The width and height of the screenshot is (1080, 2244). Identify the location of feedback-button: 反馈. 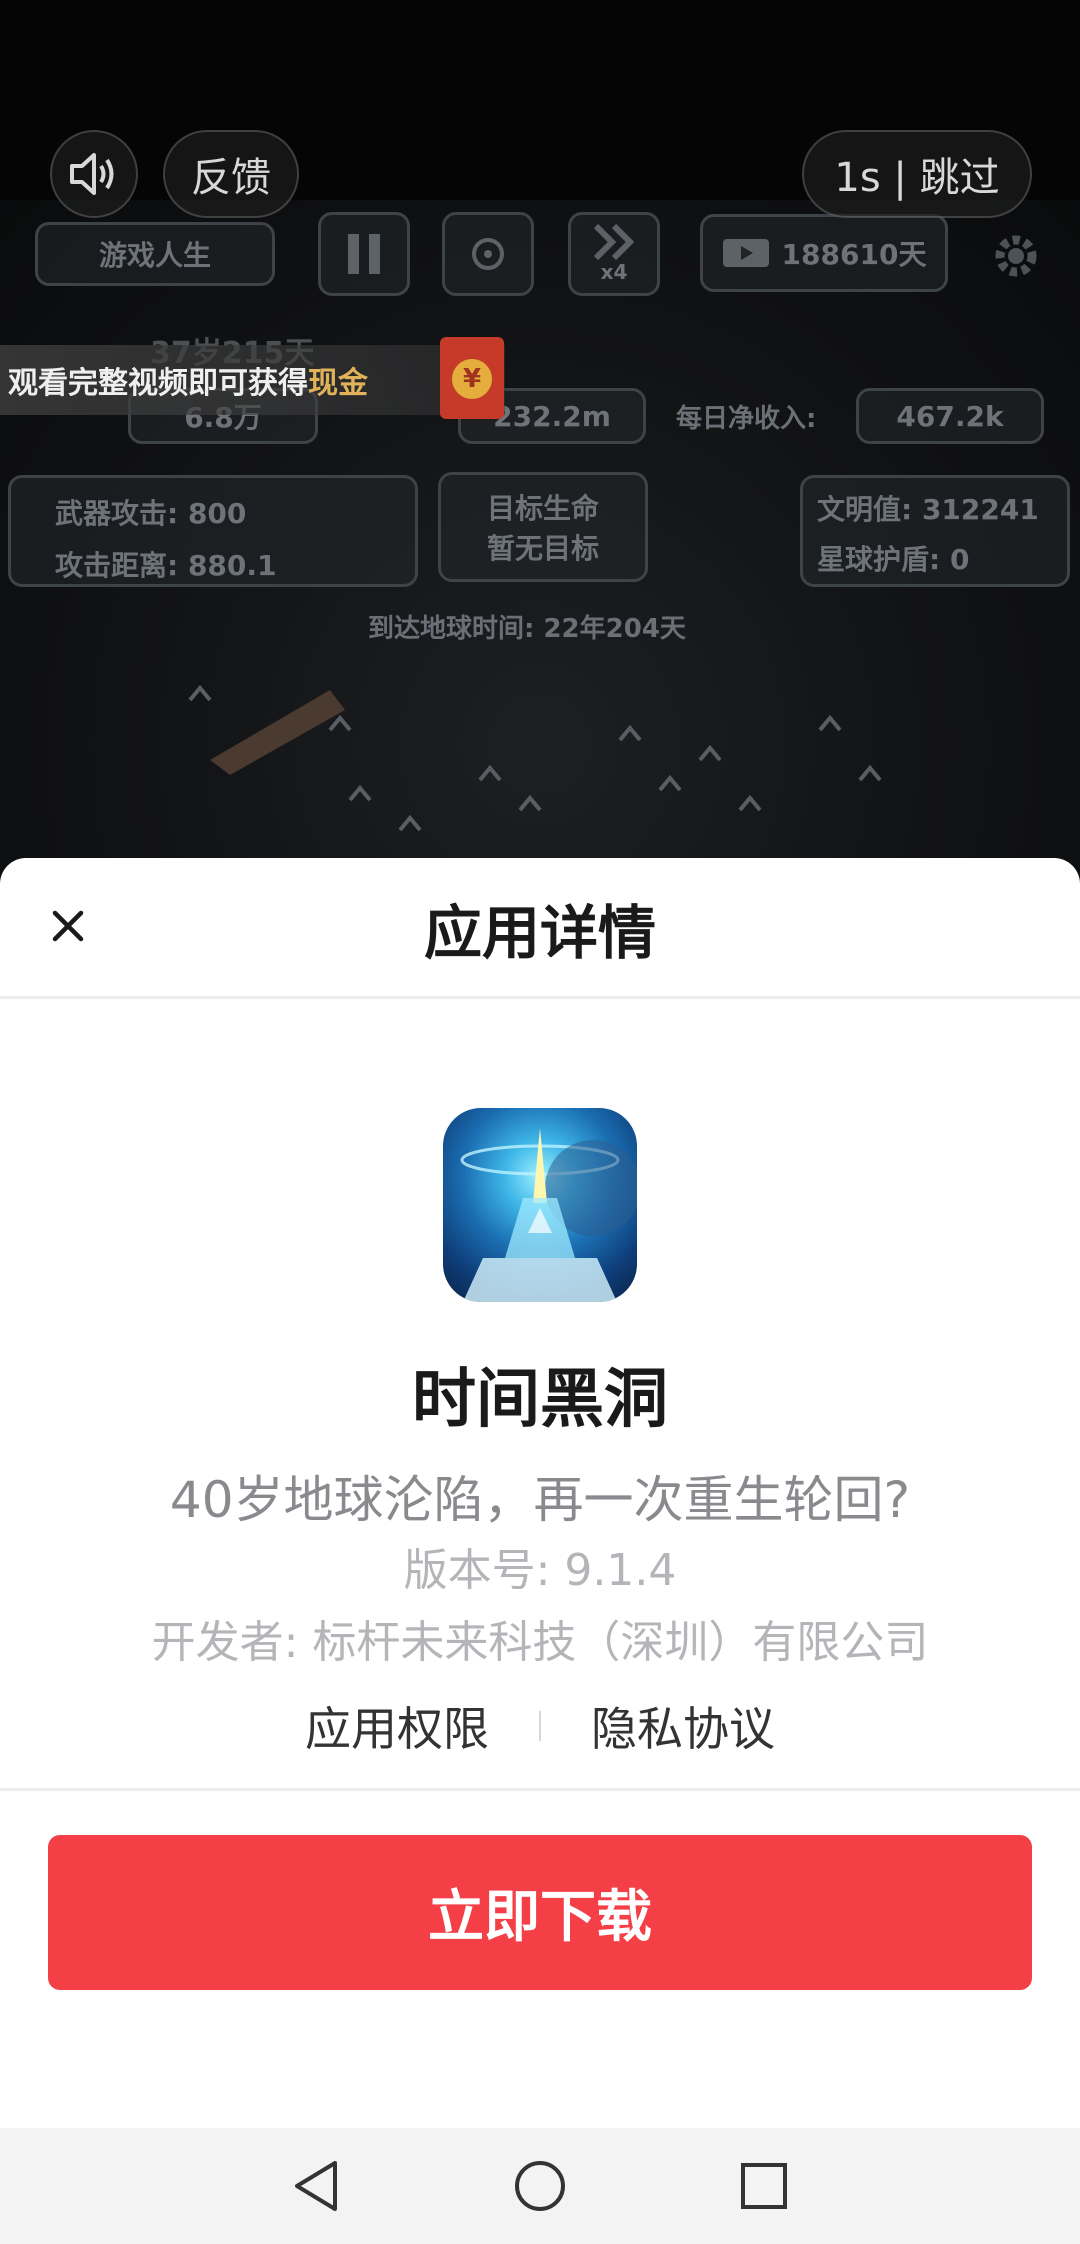
(231, 174).